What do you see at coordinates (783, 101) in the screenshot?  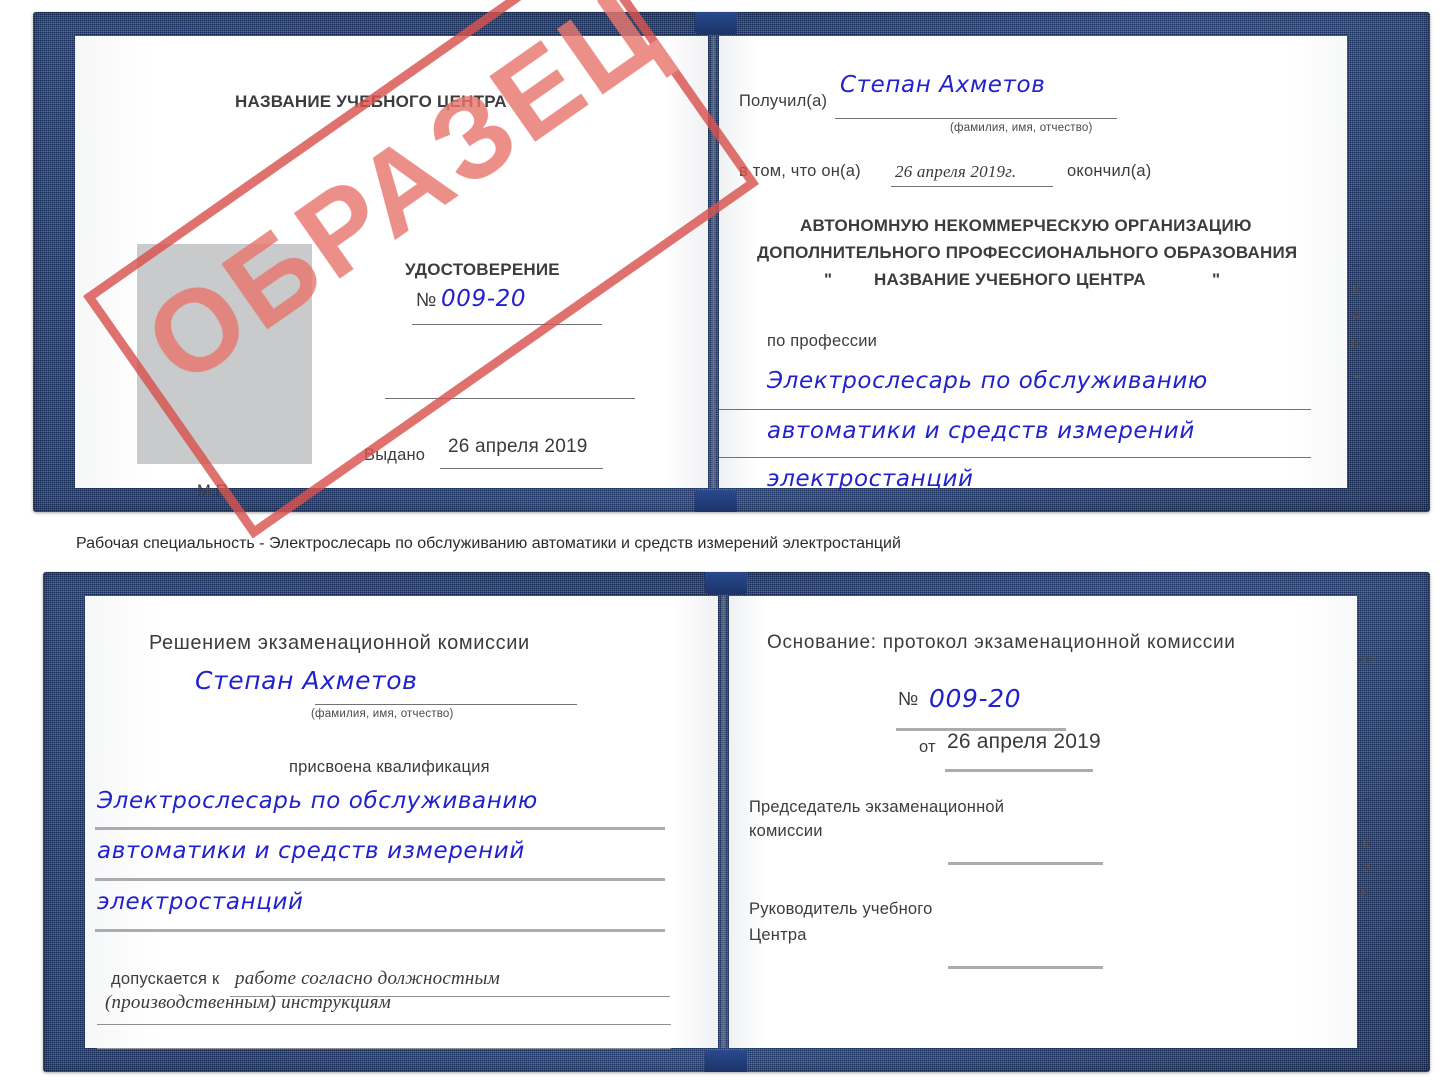 I see `received-label-top: Получил(а)` at bounding box center [783, 101].